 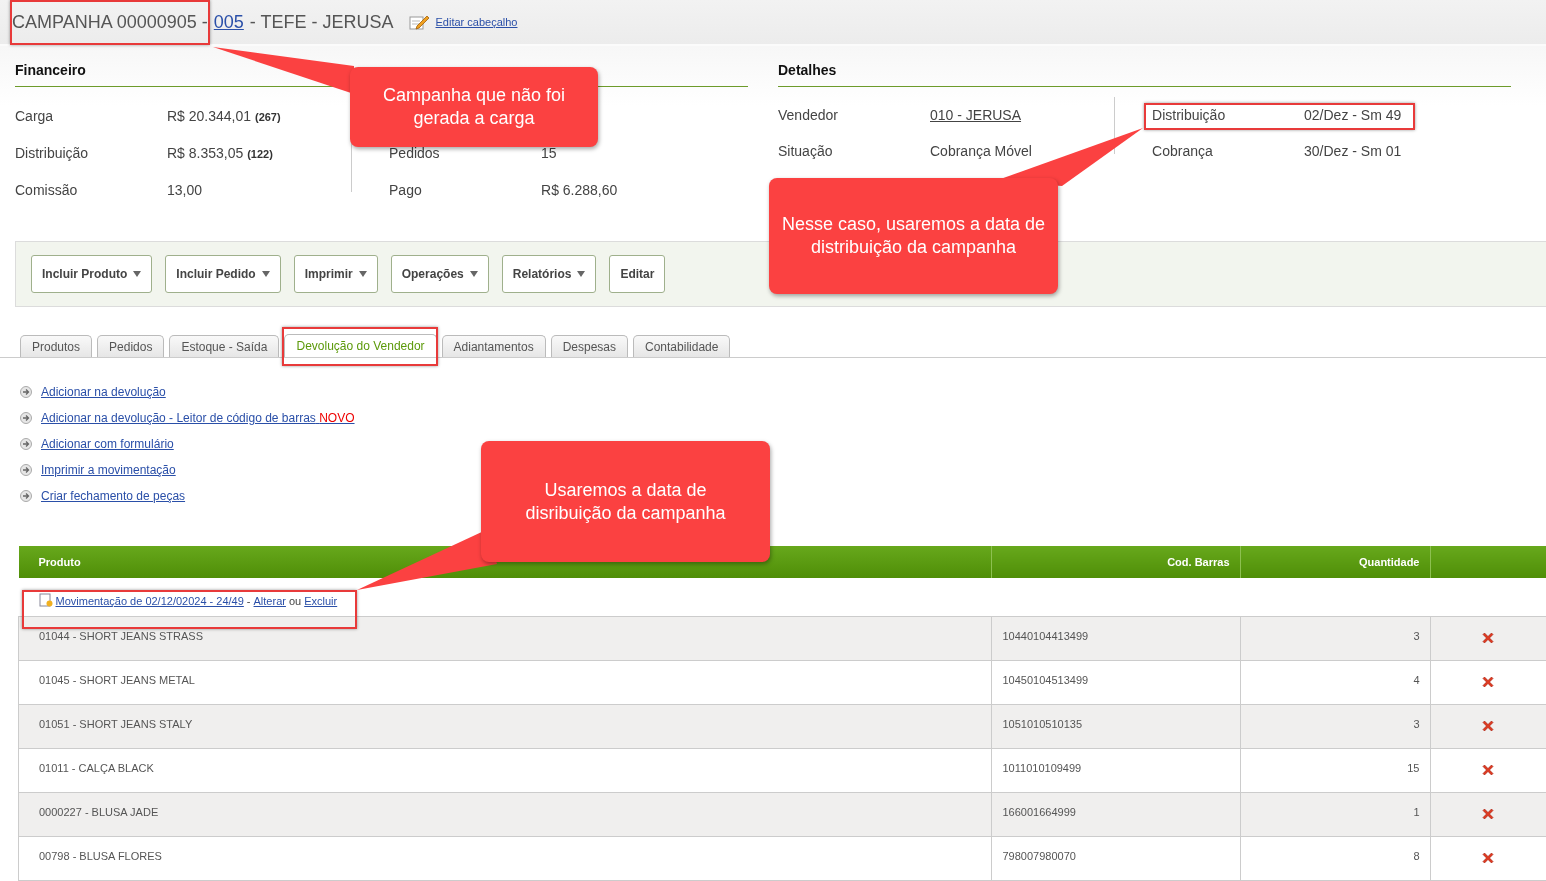 What do you see at coordinates (103, 392) in the screenshot?
I see `action-link: Adicionar na devolução` at bounding box center [103, 392].